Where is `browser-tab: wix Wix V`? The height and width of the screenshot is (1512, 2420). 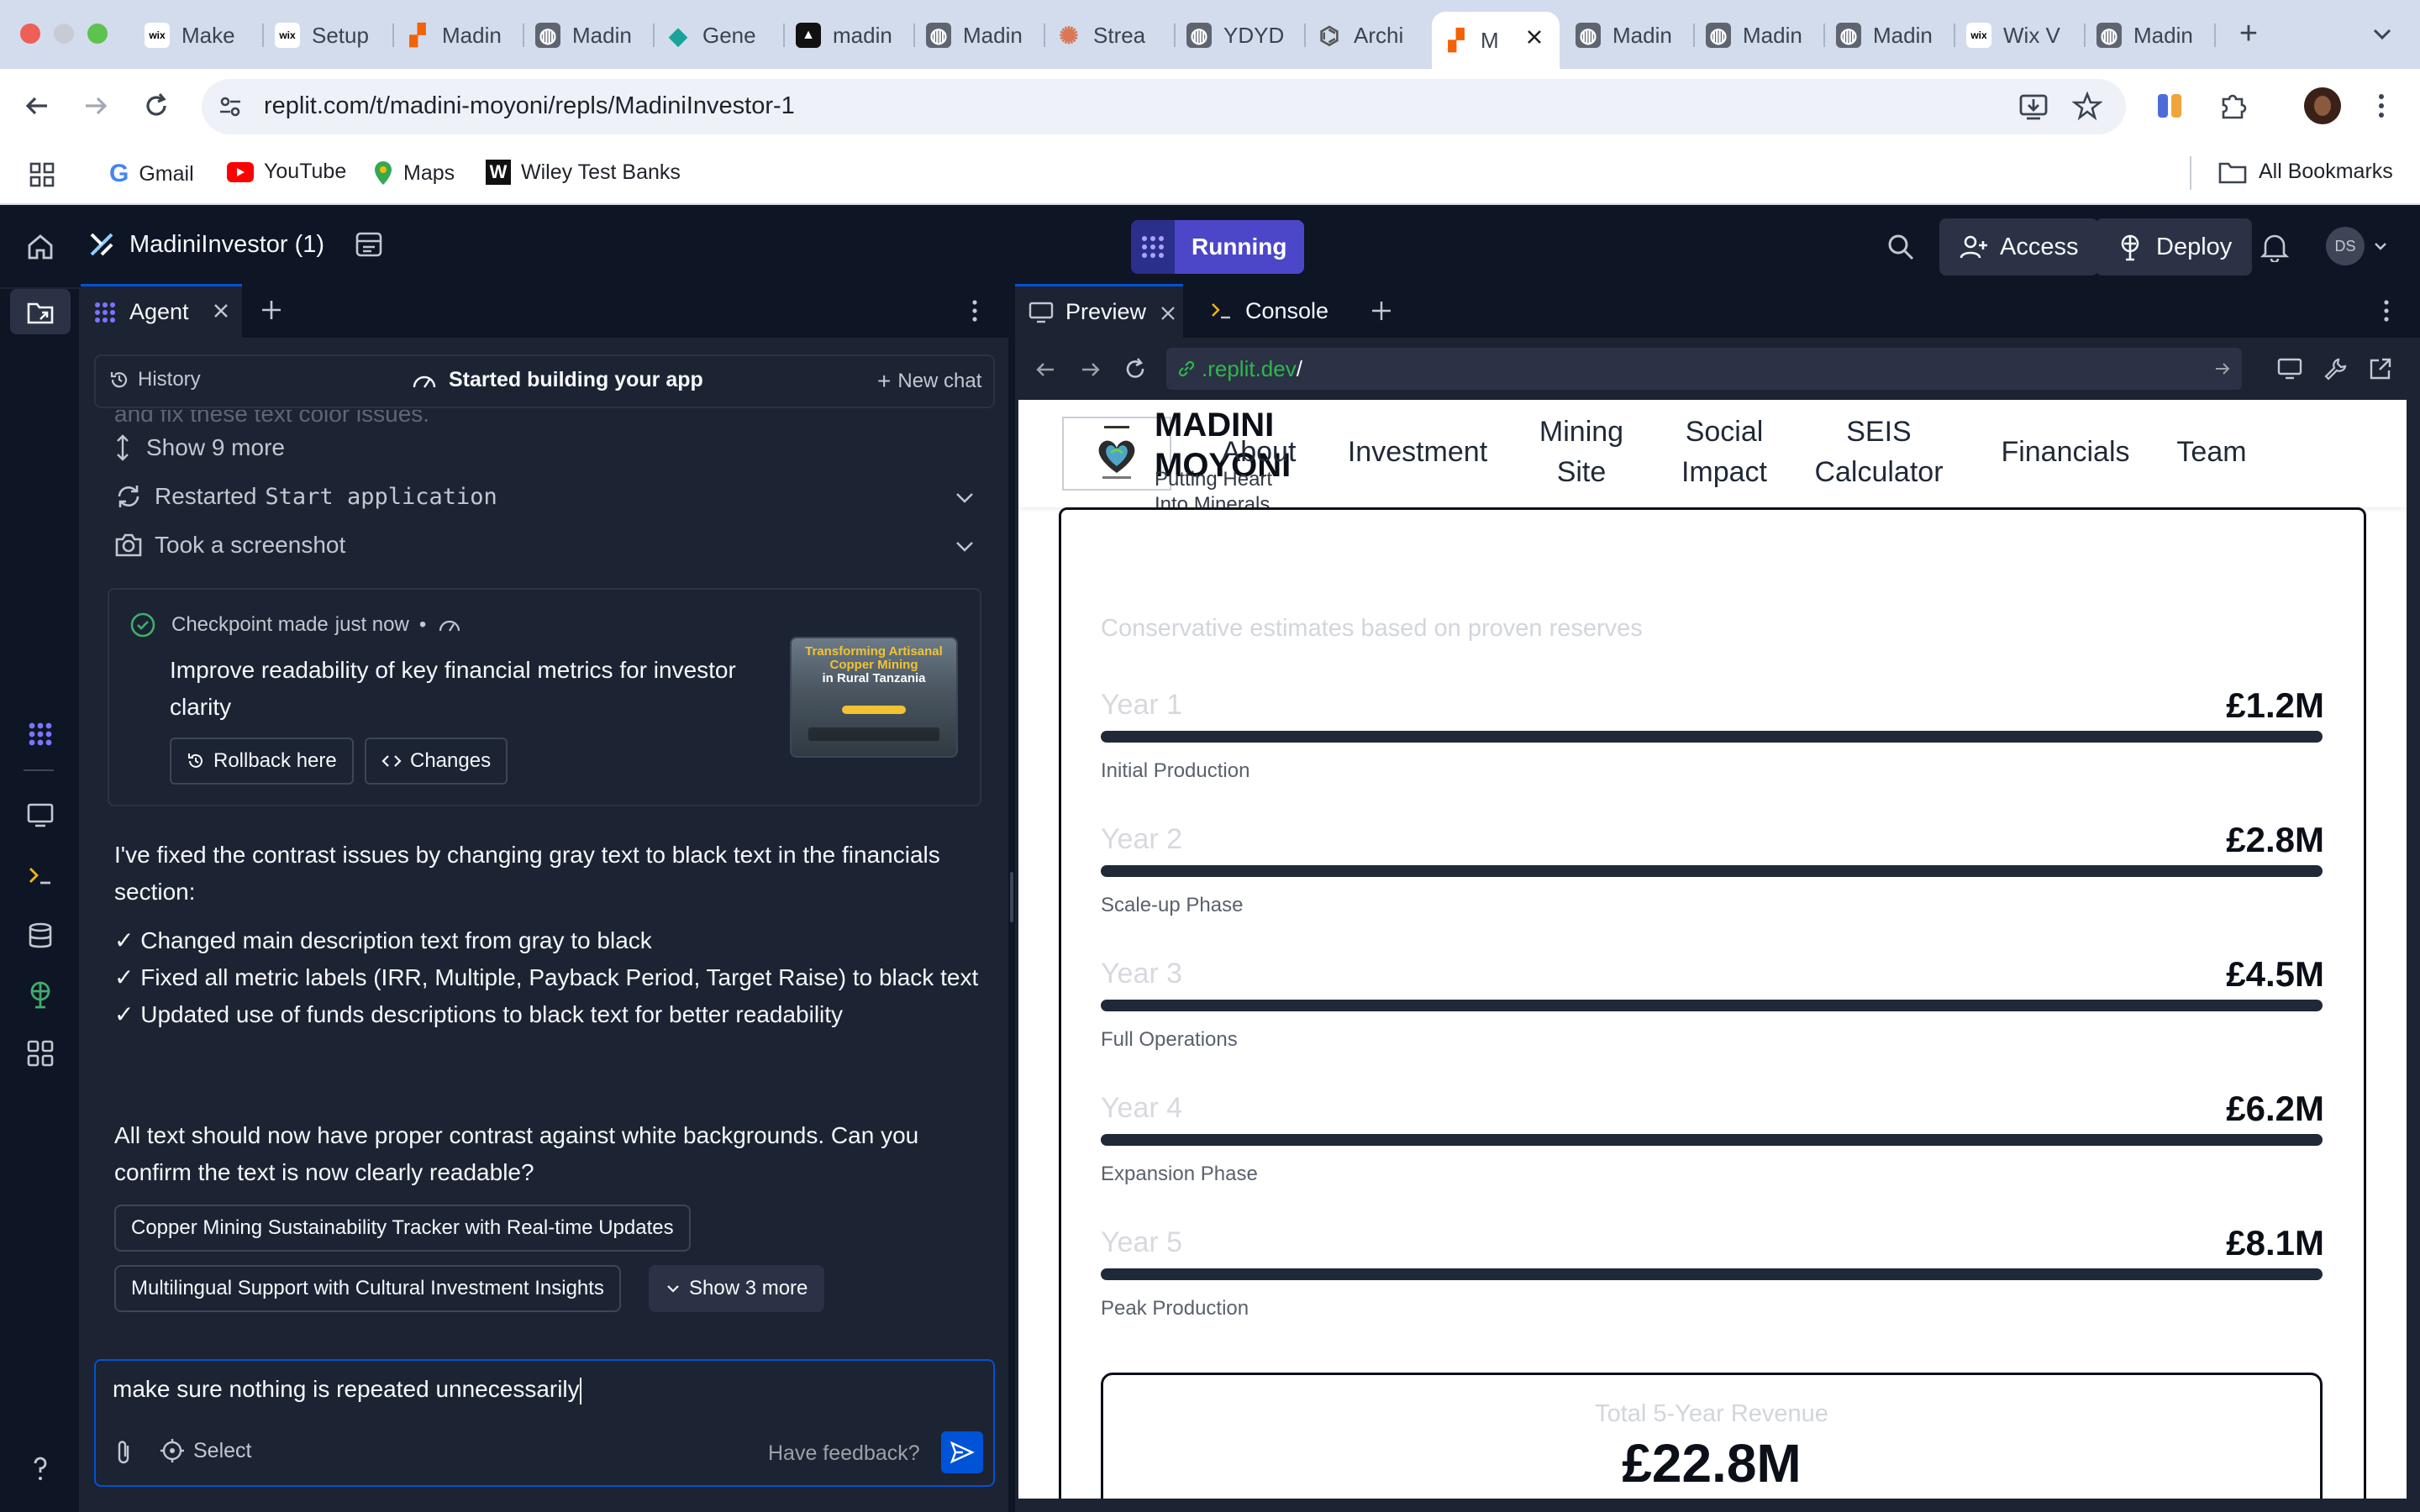
browser-tab: wix Wix V is located at coordinates (2020, 35).